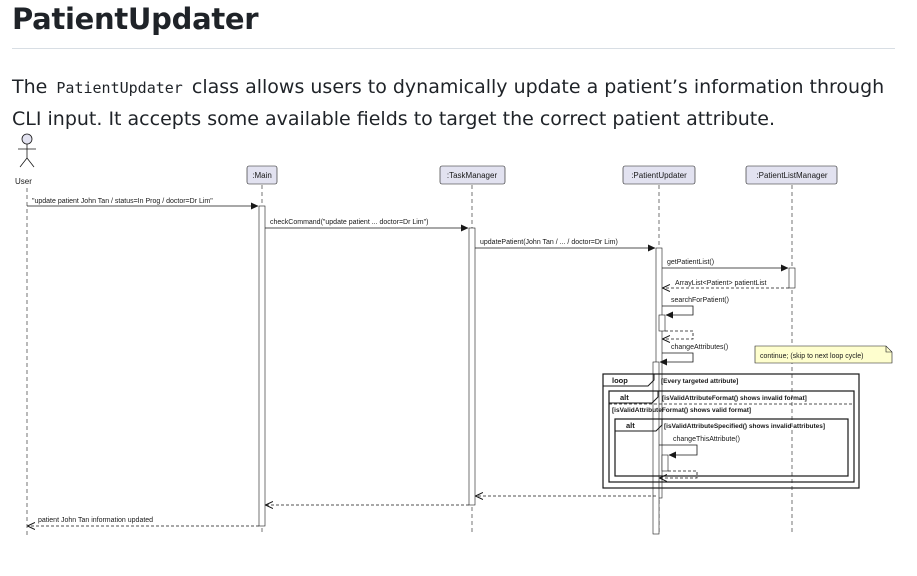 This screenshot has width=917, height=576. What do you see at coordinates (262, 175) in the screenshot?
I see `participant-main-label: :Main` at bounding box center [262, 175].